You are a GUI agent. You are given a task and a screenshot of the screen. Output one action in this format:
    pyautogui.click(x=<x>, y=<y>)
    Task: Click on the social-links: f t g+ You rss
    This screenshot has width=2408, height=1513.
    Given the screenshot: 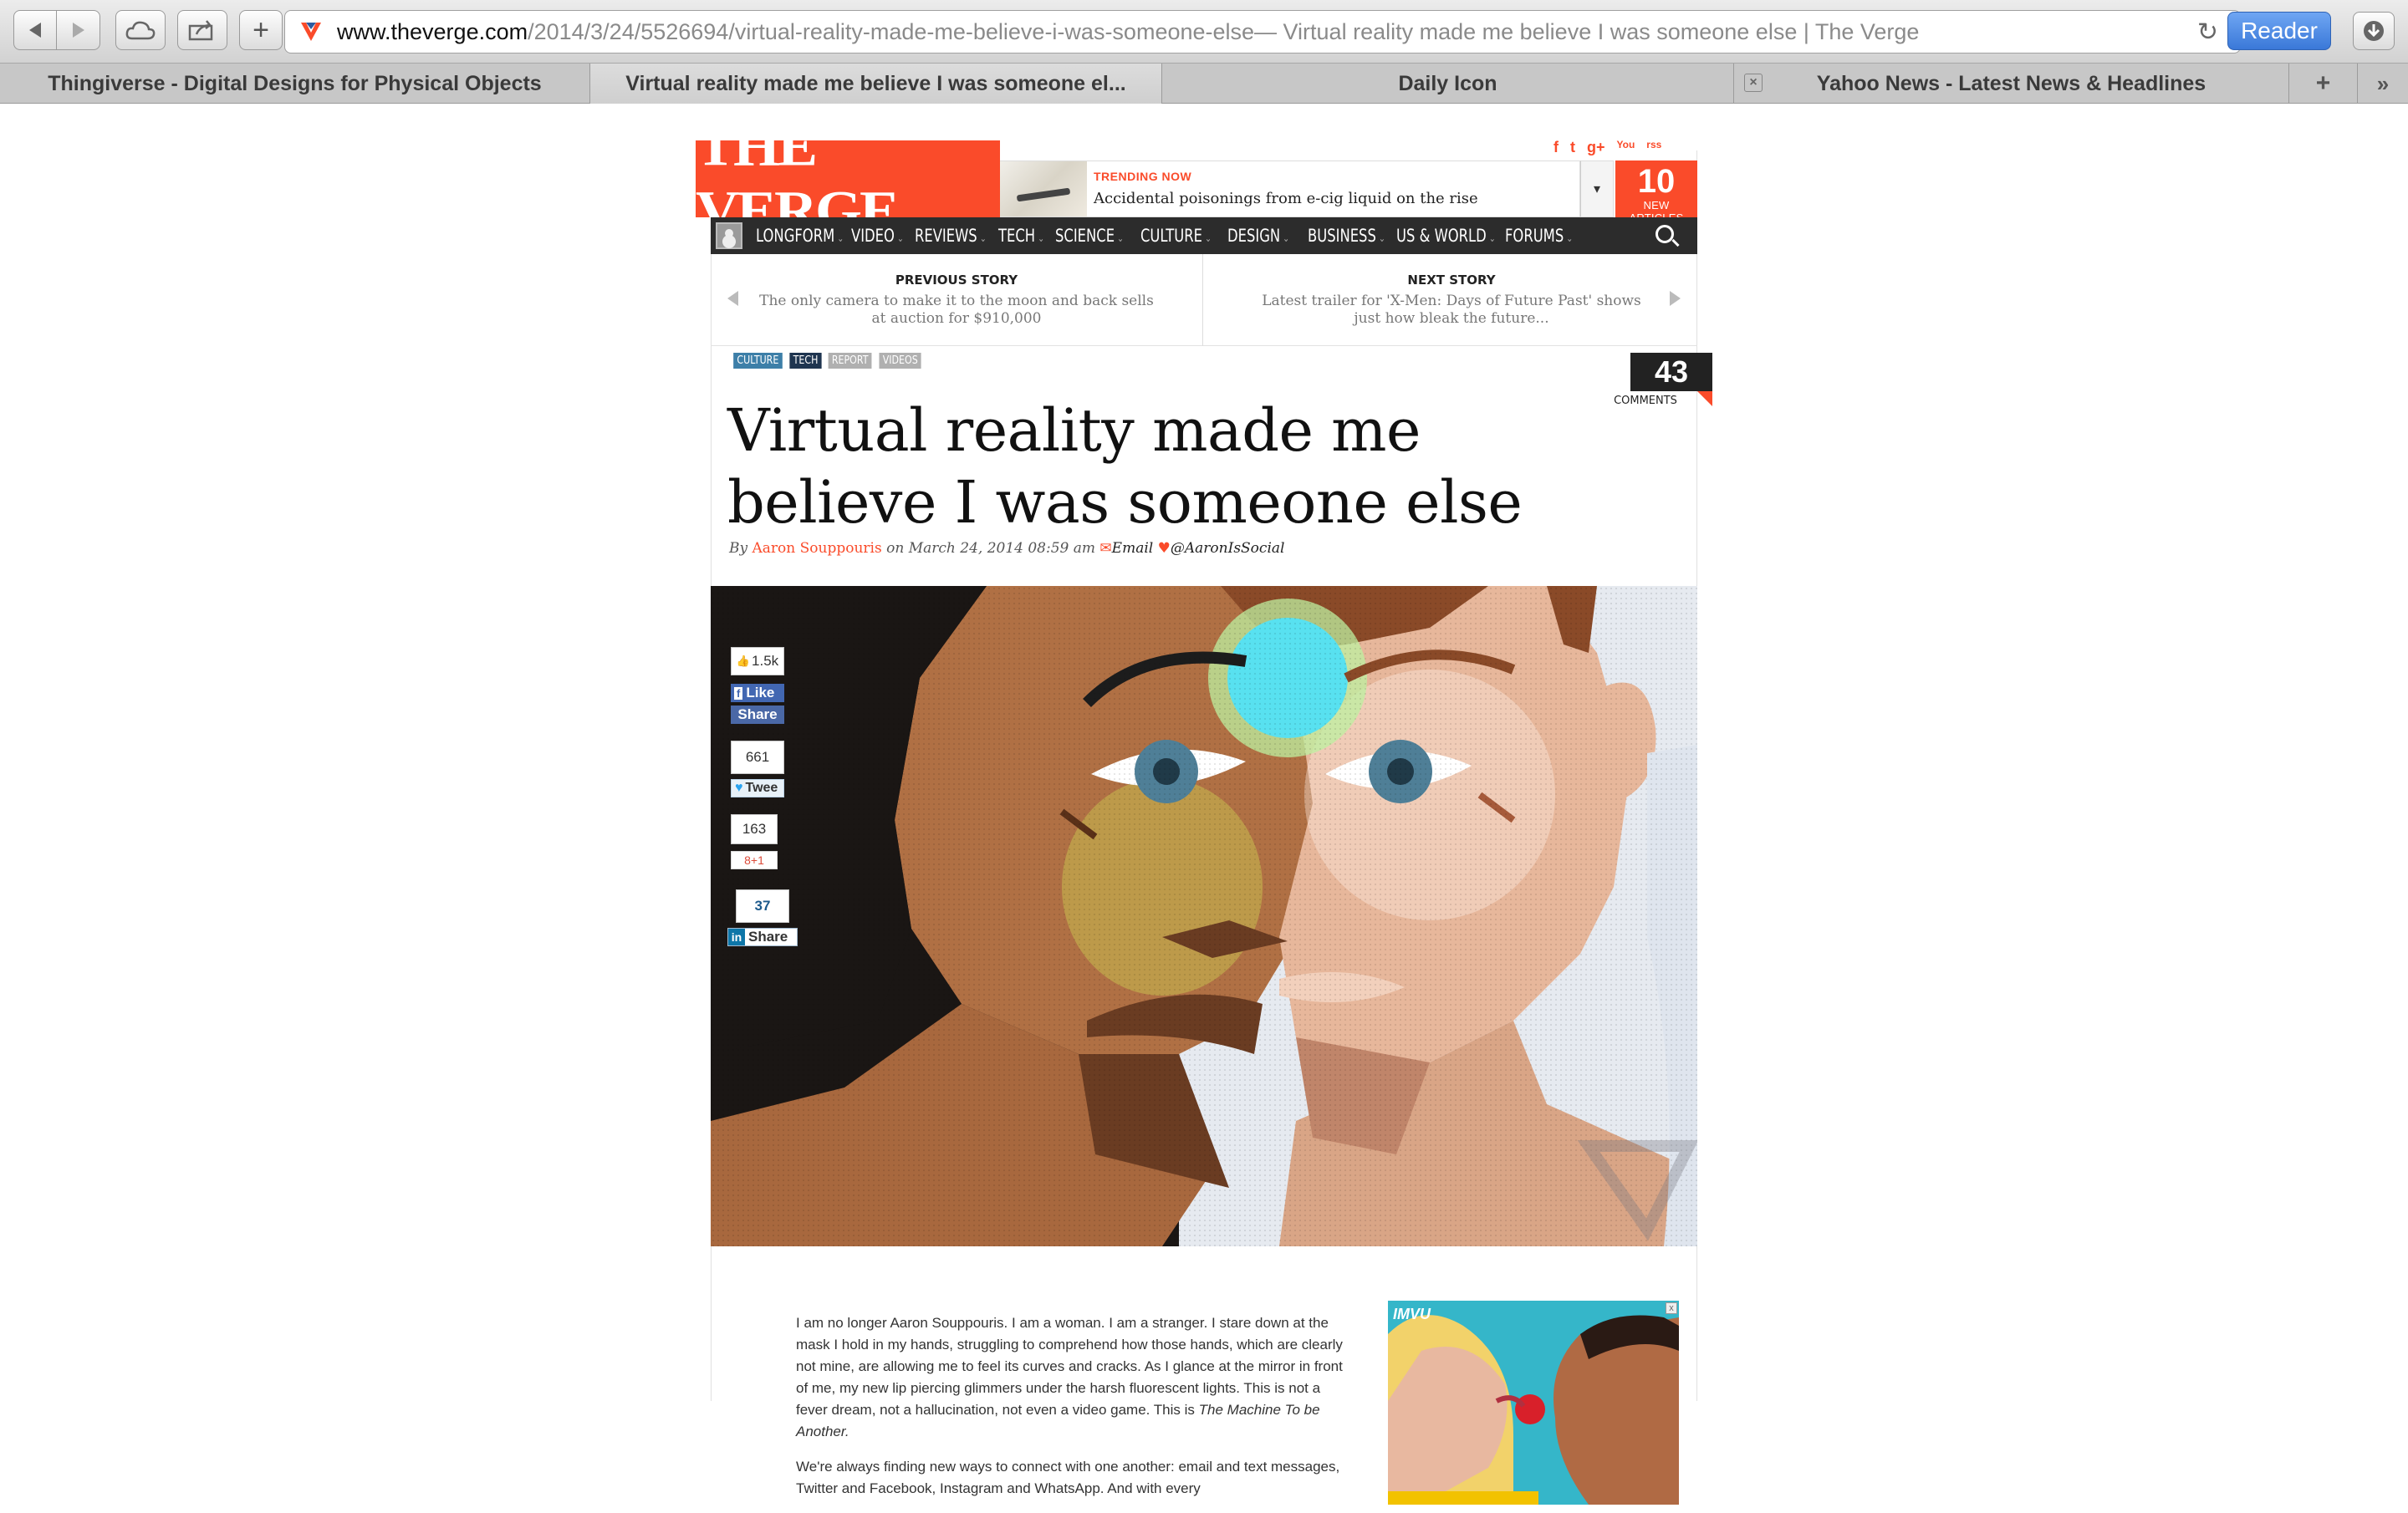 What is the action you would take?
    pyautogui.click(x=1607, y=147)
    